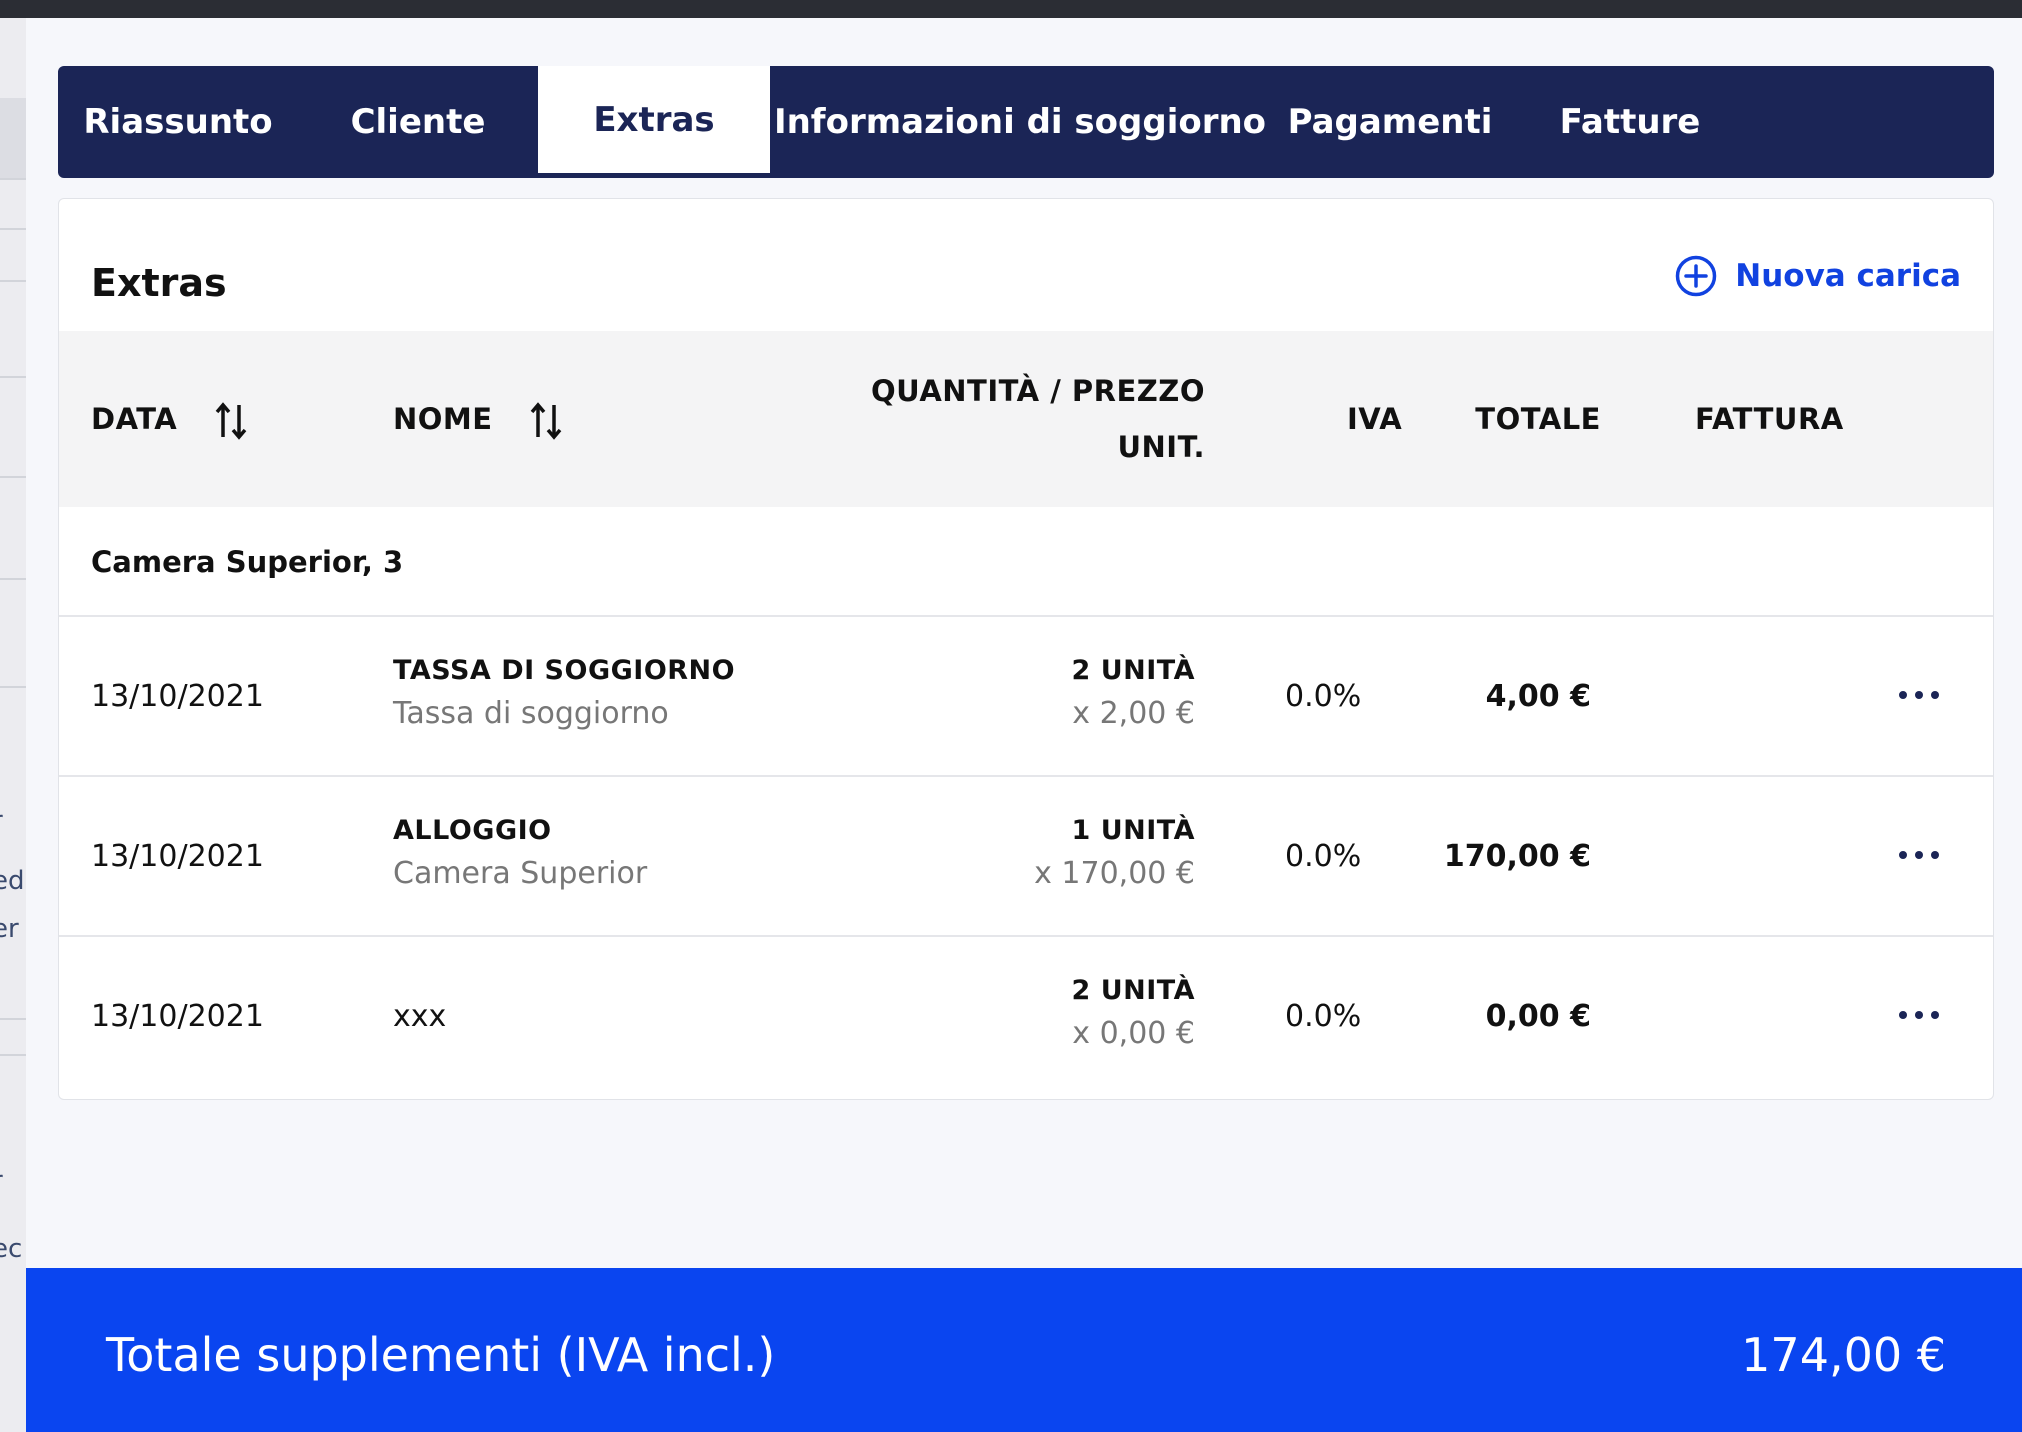  I want to click on tab-pagamenti: Pagamenti, so click(1390, 122).